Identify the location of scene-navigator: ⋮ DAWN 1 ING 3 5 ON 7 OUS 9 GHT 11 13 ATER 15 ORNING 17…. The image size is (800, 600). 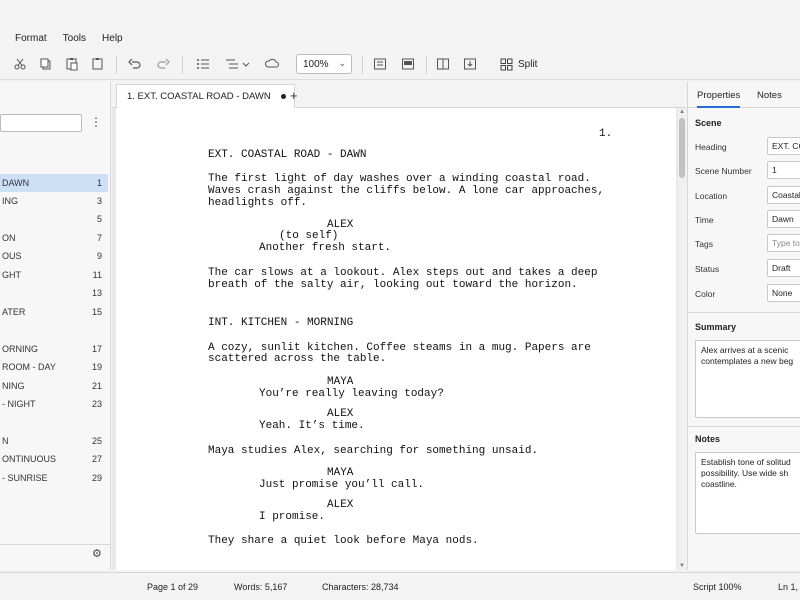
(55, 326).